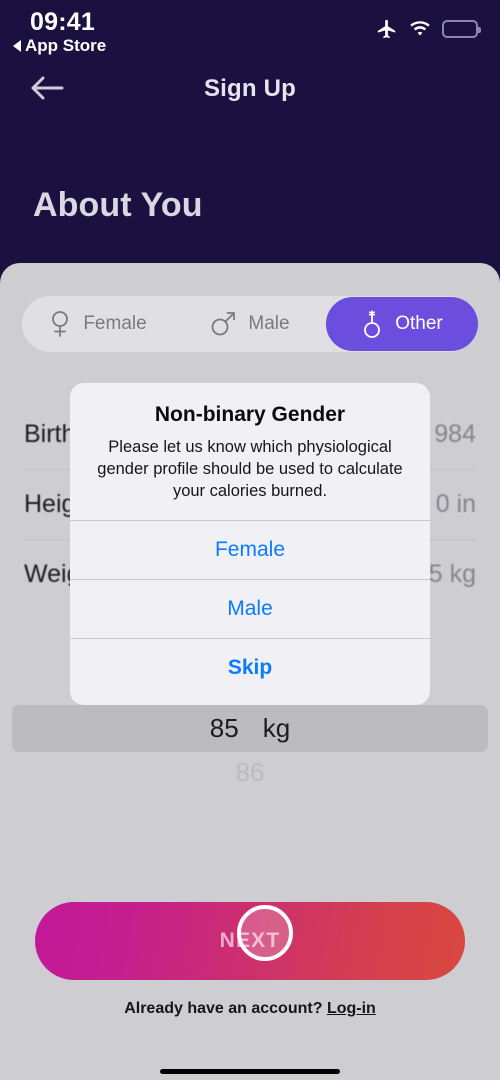  Describe the element at coordinates (62, 22) in the screenshot. I see `status-bar-time: 09:41` at that location.